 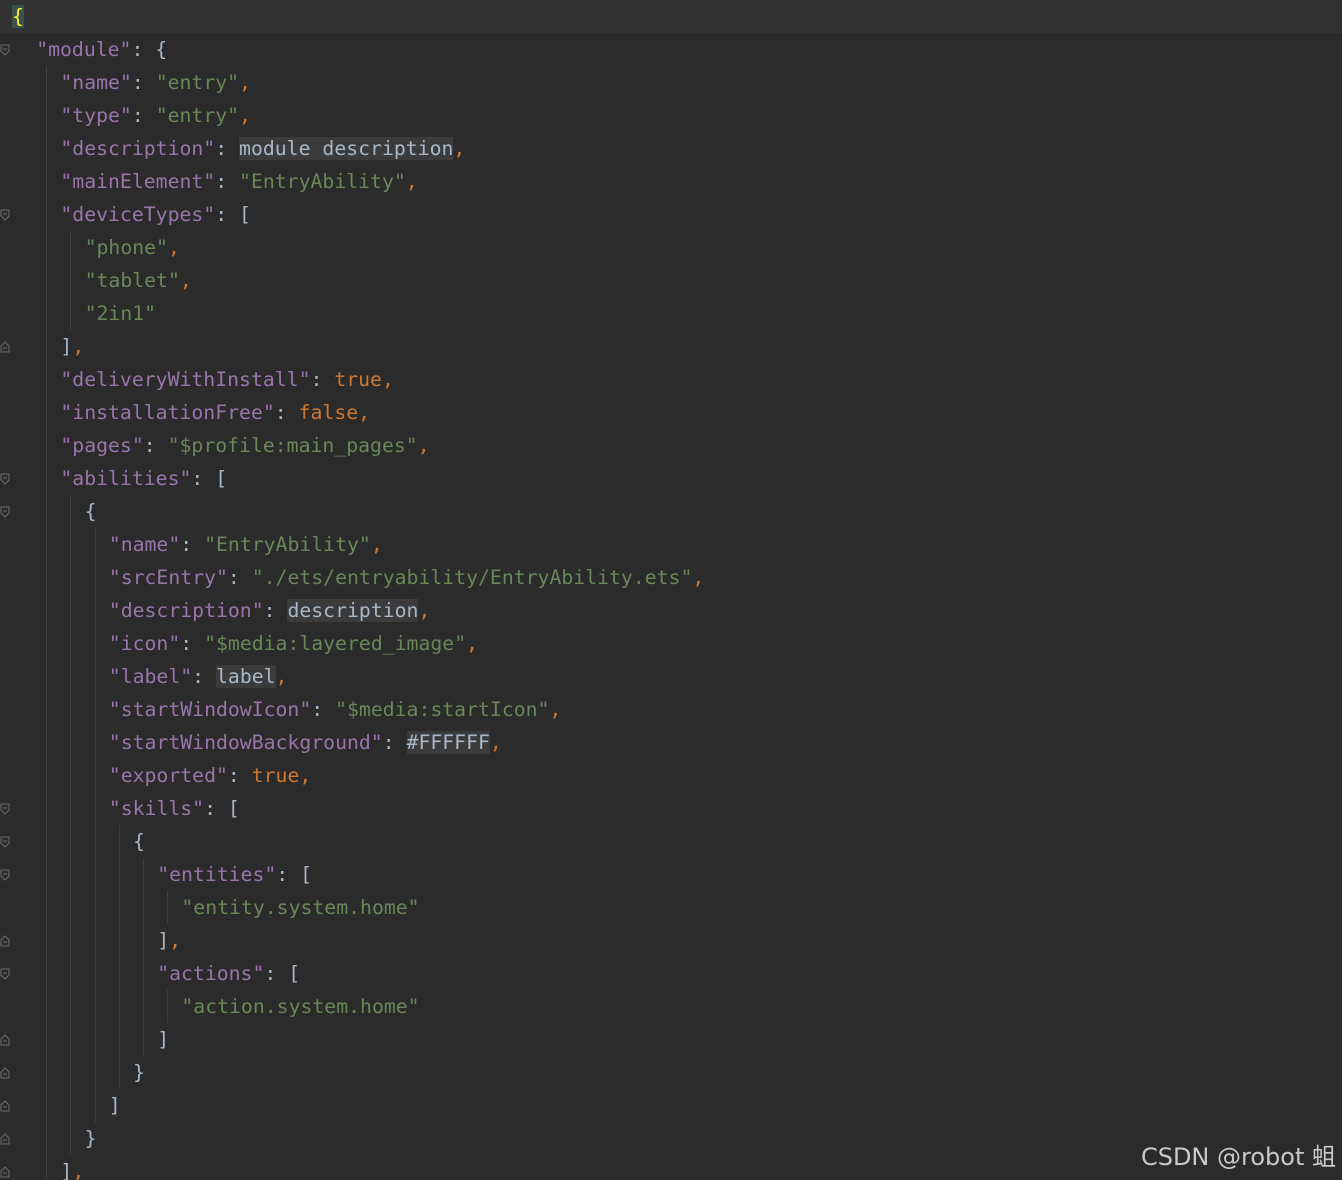 I want to click on code-token: "action.system.home", so click(x=300, y=1006).